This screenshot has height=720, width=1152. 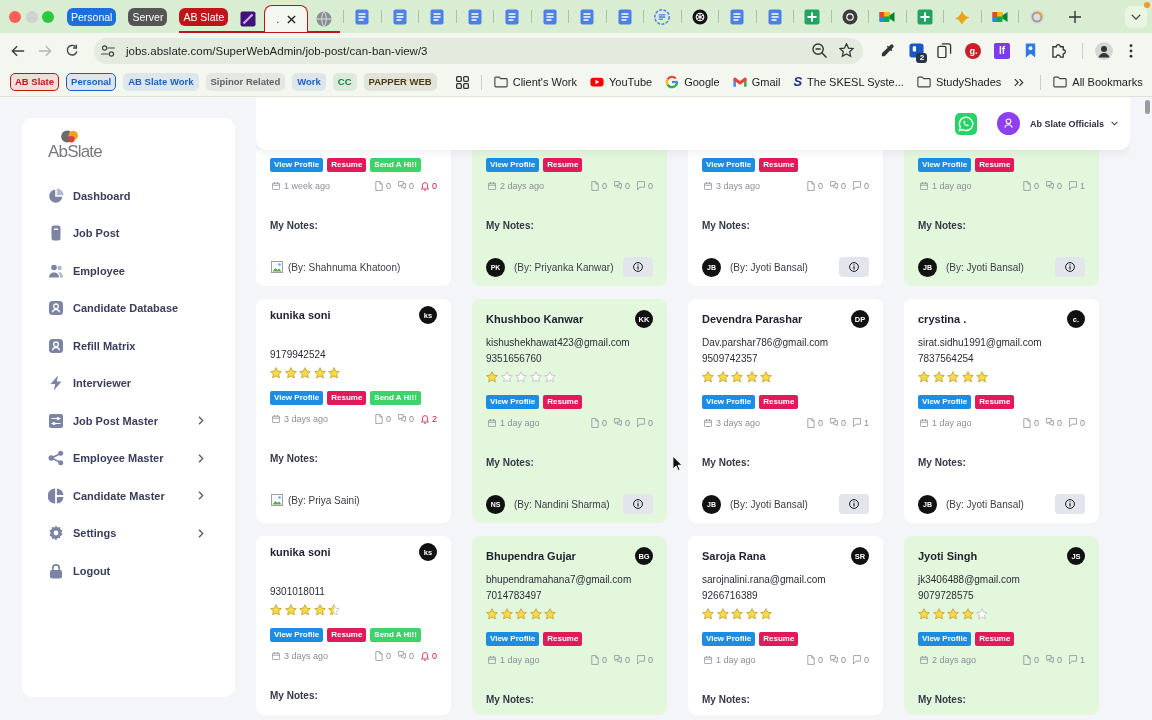 I want to click on scrollbar-thumb, so click(x=1147, y=107).